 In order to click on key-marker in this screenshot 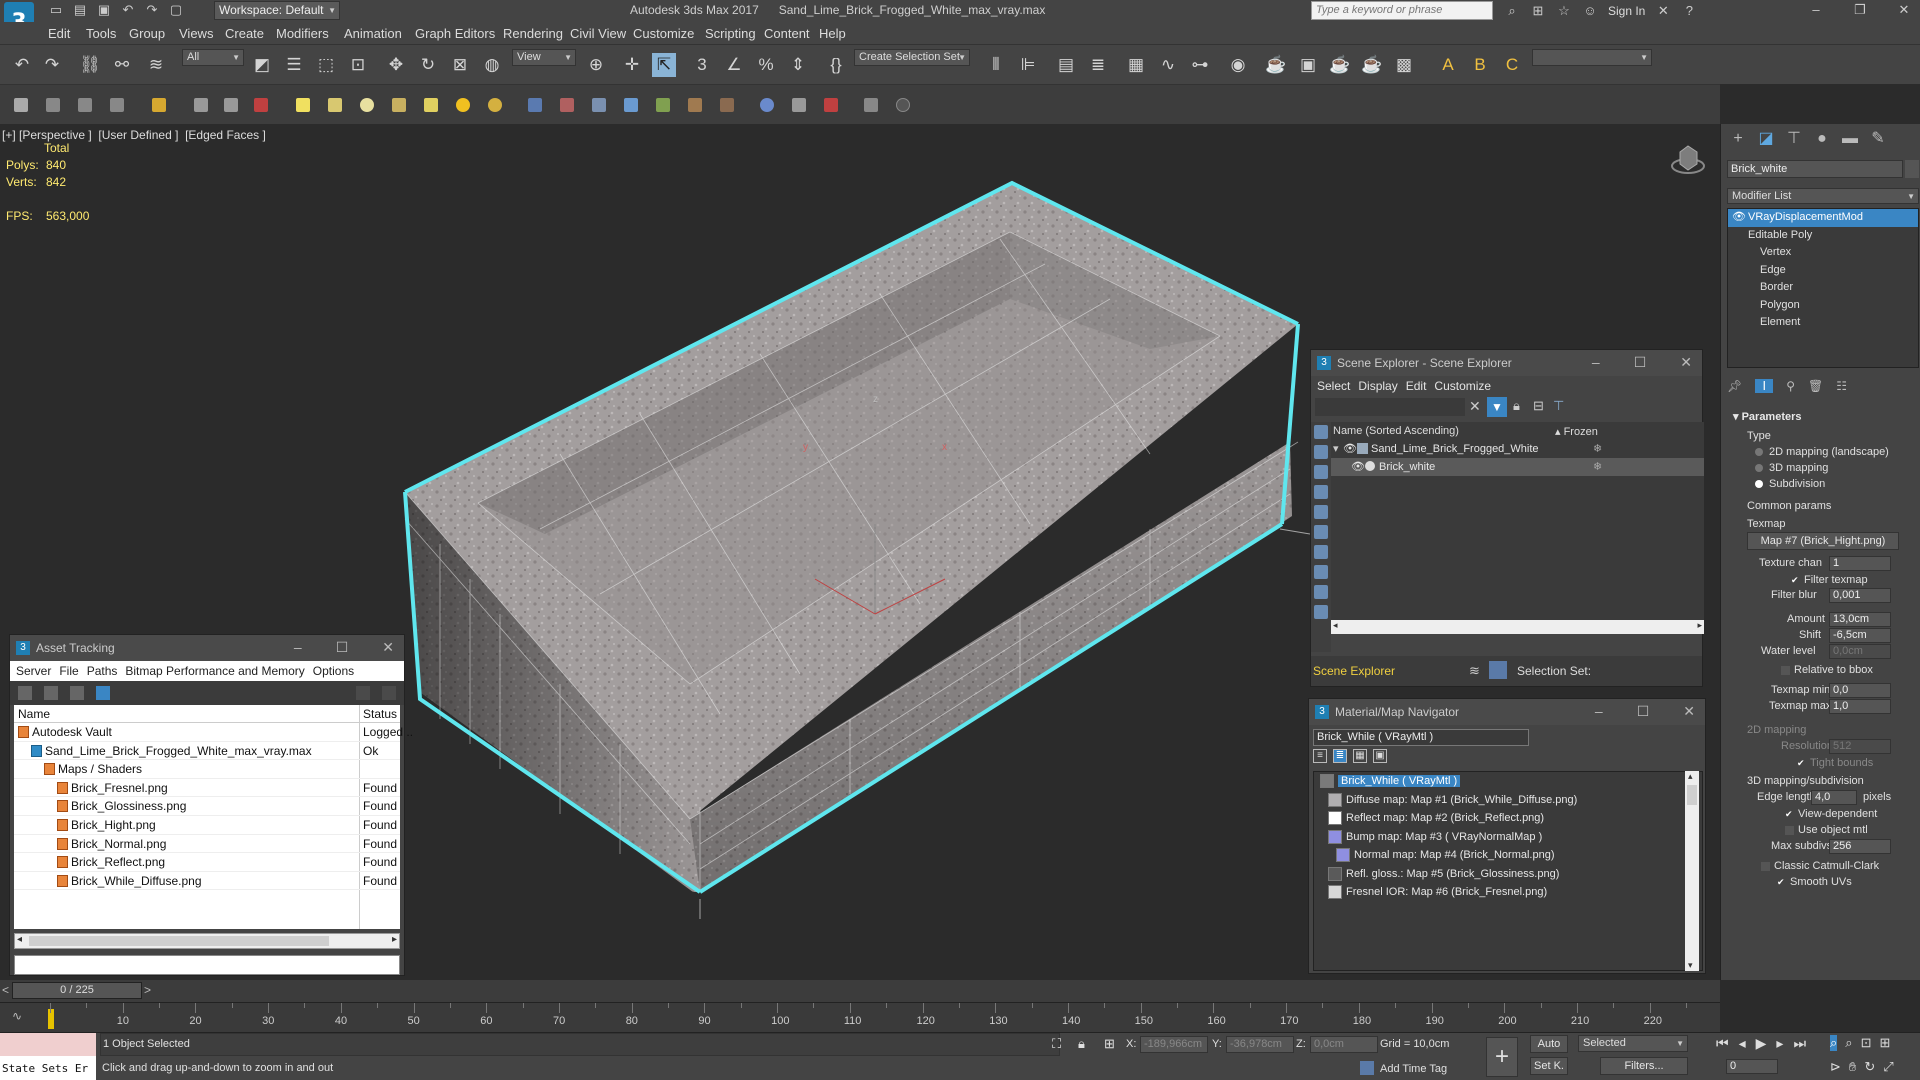, I will do `click(51, 1019)`.